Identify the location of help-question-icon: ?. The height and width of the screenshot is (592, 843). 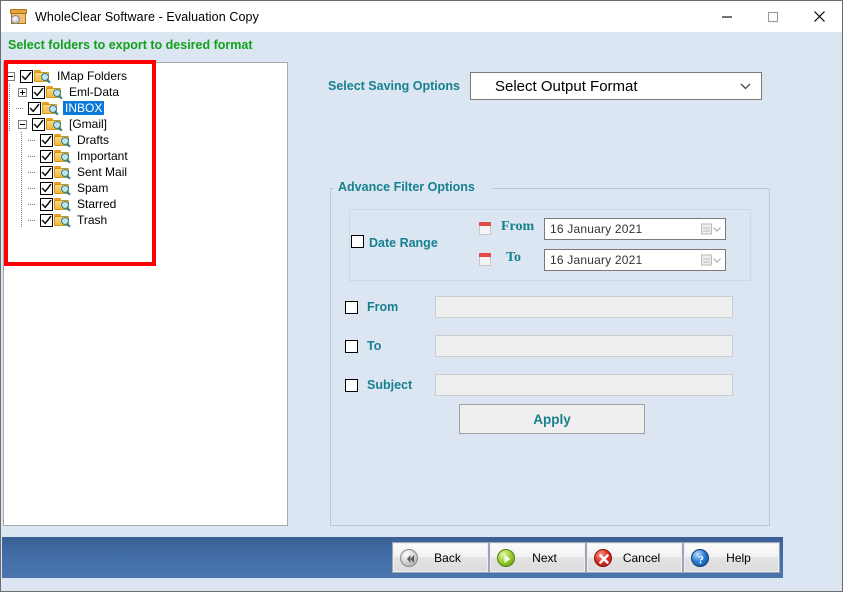
(700, 557).